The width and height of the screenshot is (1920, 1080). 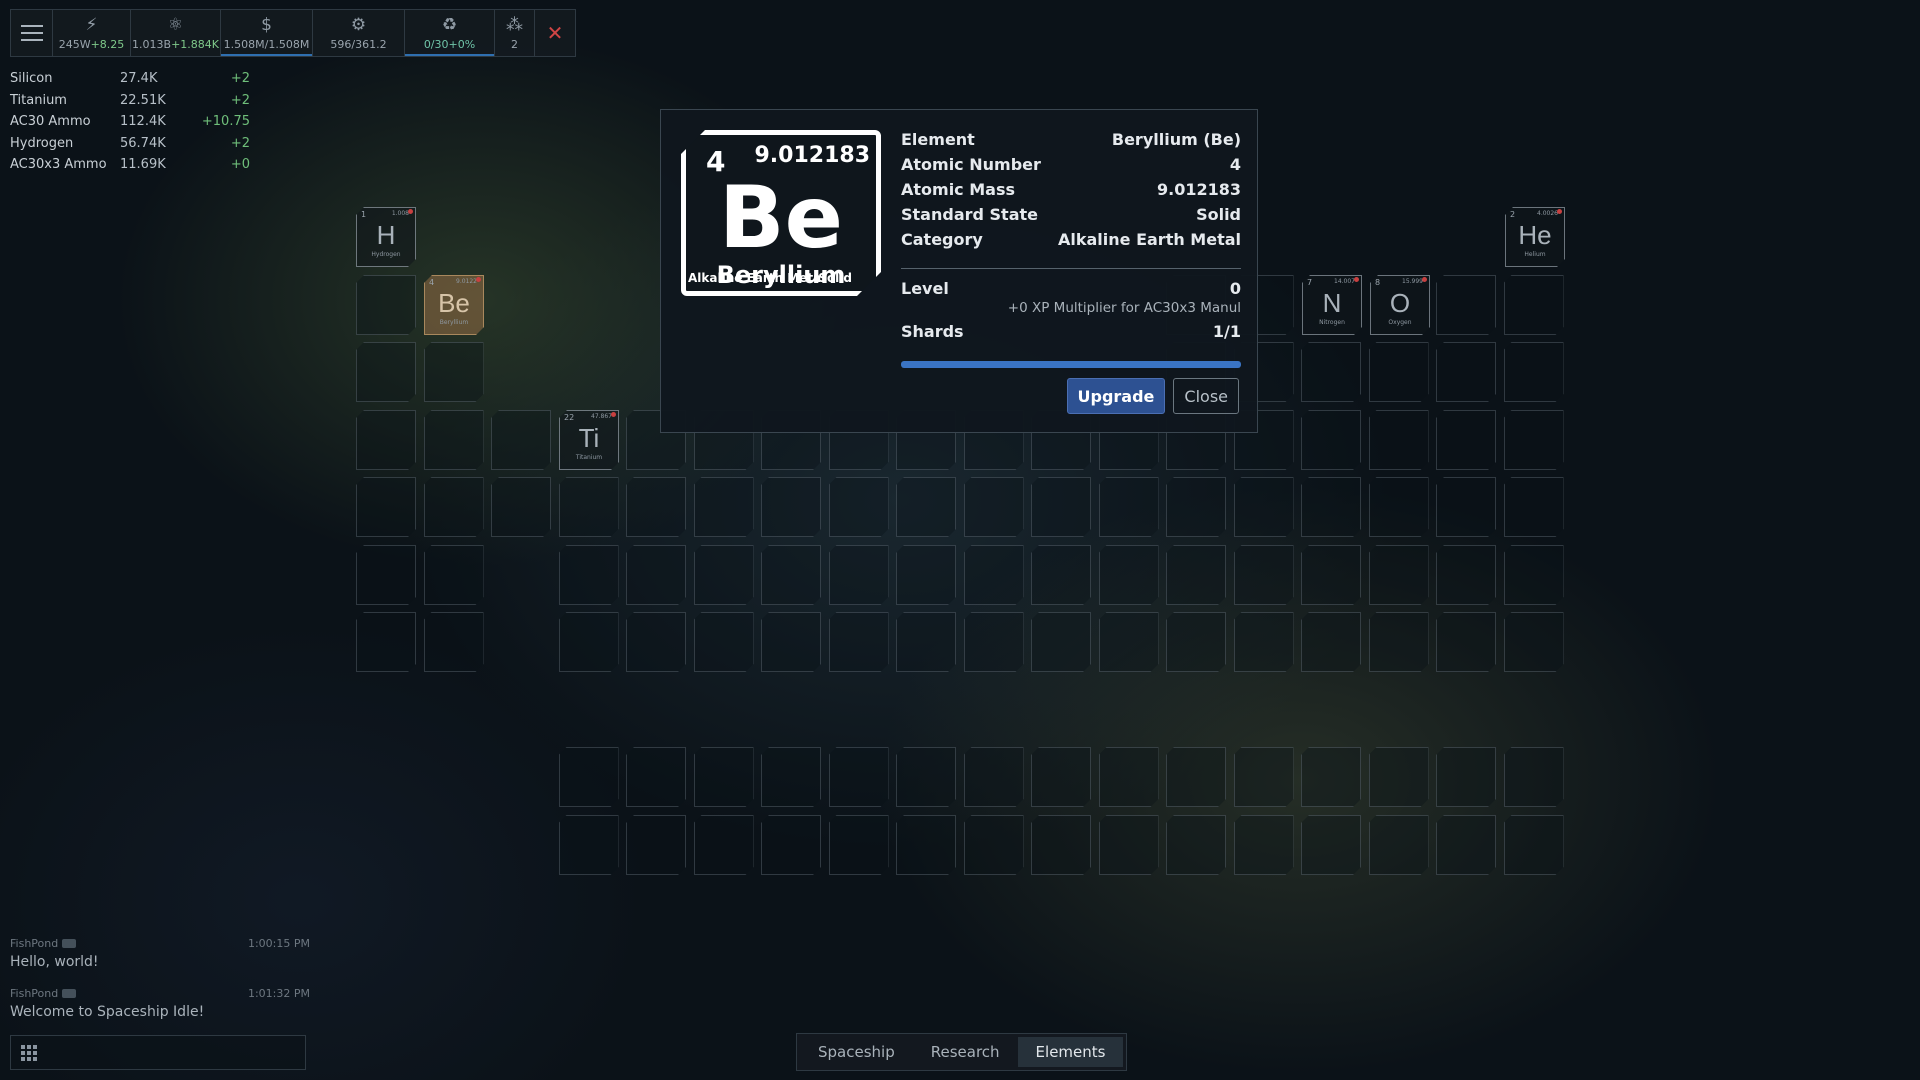 What do you see at coordinates (942, 239) in the screenshot?
I see `info-label: Category` at bounding box center [942, 239].